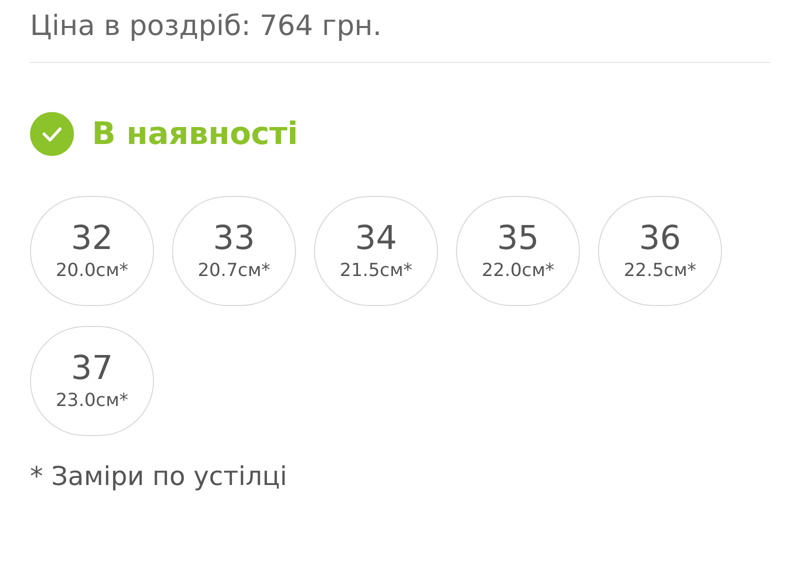 This screenshot has width=800, height=575. What do you see at coordinates (206, 26) in the screenshot?
I see `retail-price: Ціна в роздріб: 764 грн.` at bounding box center [206, 26].